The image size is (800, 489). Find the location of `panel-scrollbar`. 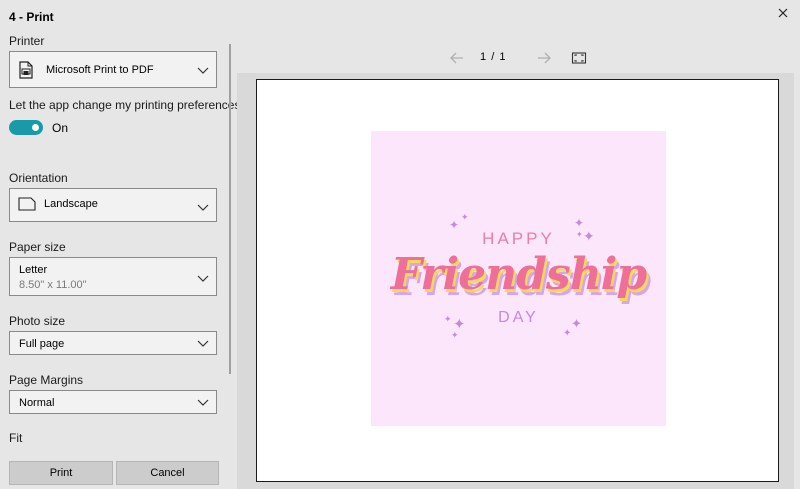

panel-scrollbar is located at coordinates (230, 209).